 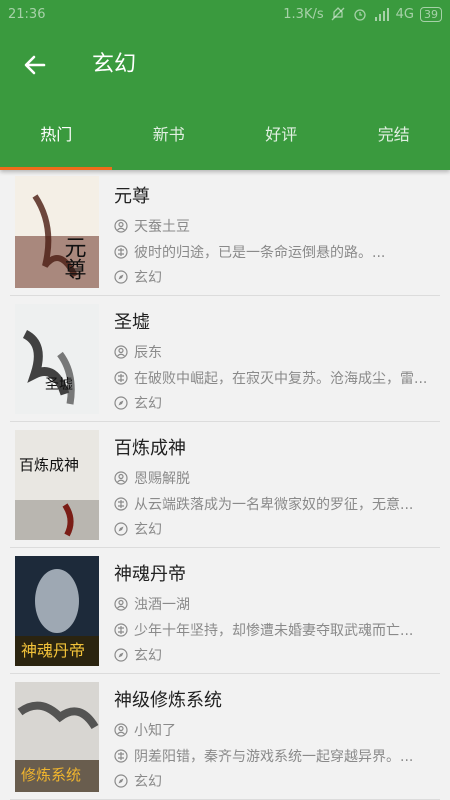 I want to click on cover-image: 修炼系统, so click(x=57, y=737).